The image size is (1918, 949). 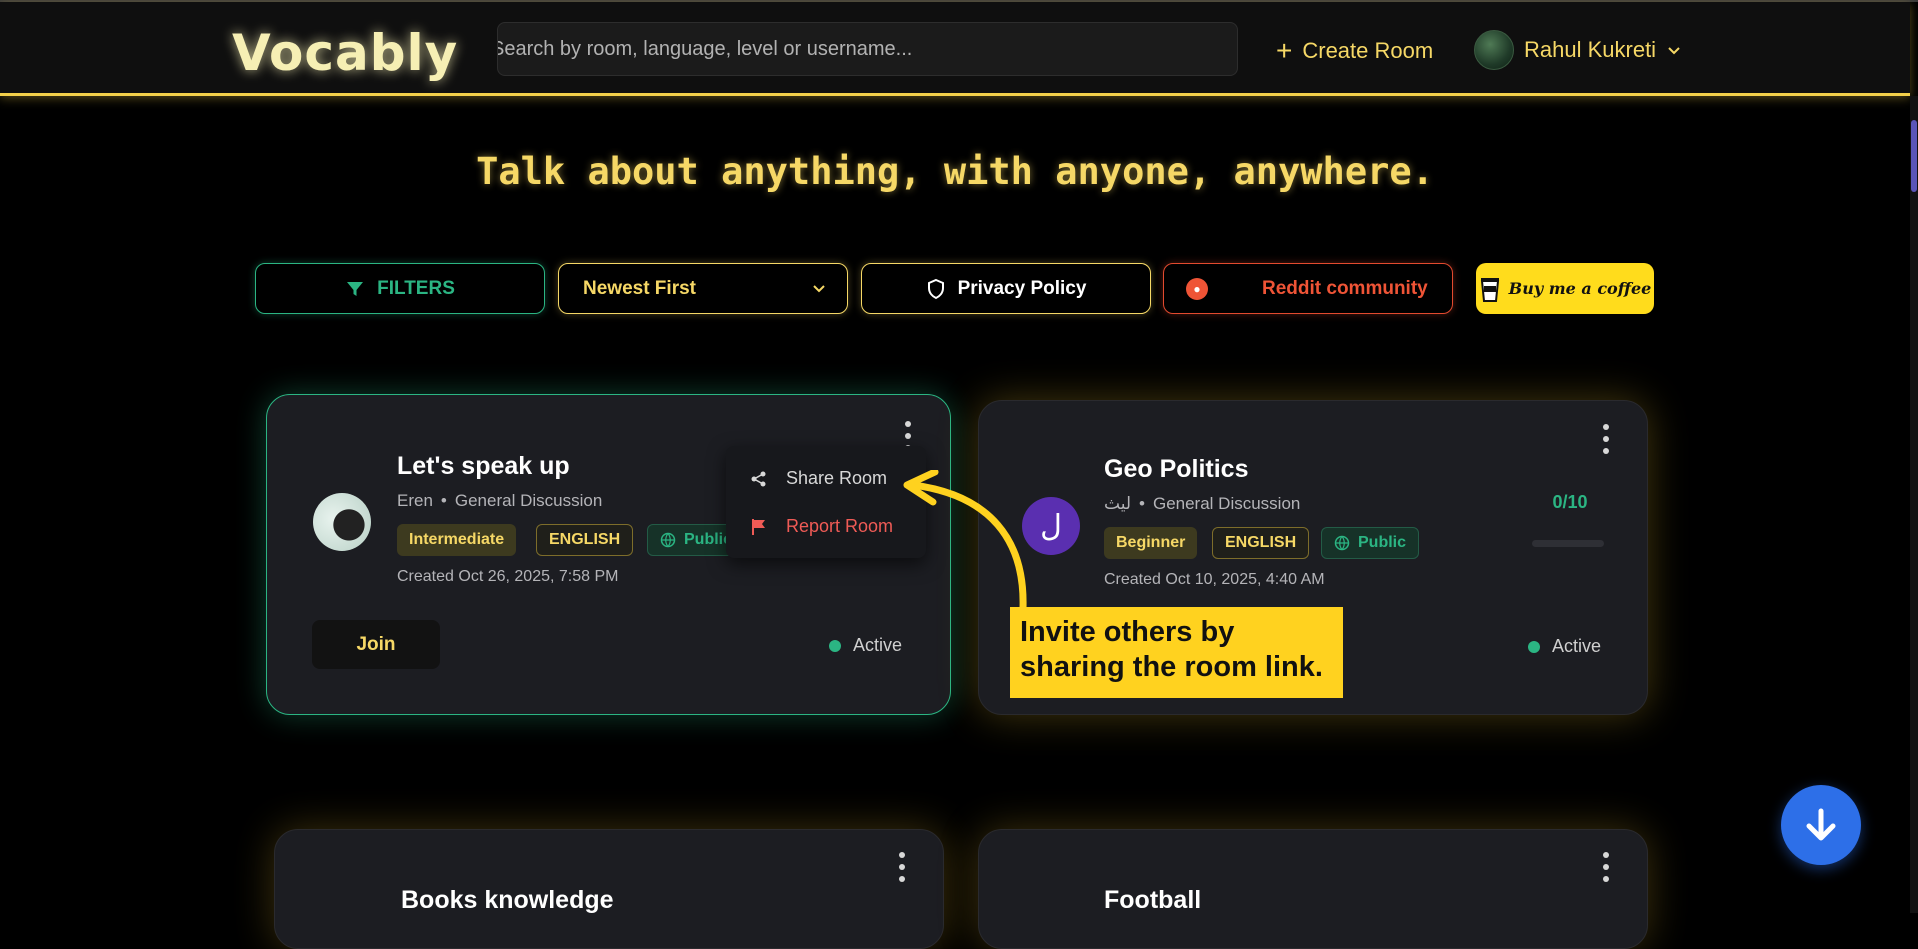 What do you see at coordinates (1313, 889) in the screenshot?
I see `room-card` at bounding box center [1313, 889].